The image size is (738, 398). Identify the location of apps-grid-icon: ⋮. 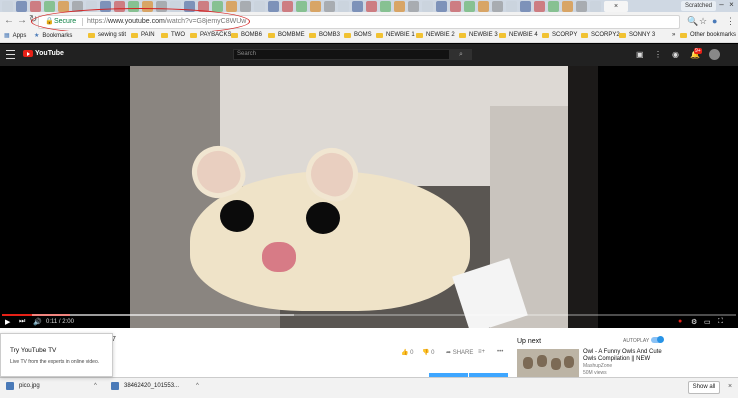
(658, 54).